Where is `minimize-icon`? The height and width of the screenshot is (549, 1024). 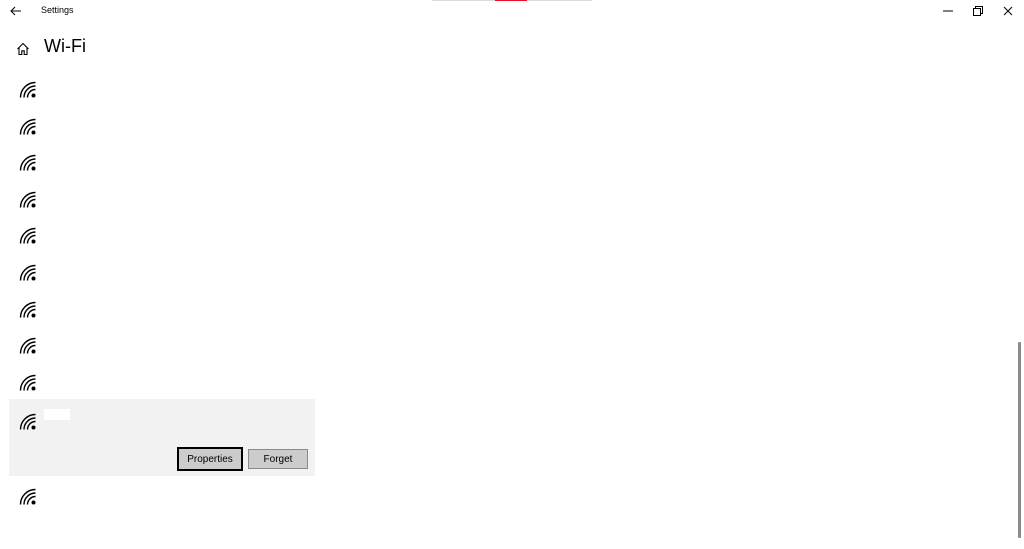
minimize-icon is located at coordinates (948, 11).